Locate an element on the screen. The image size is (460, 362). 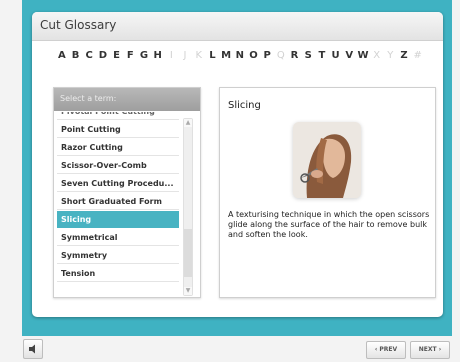
title-bar: Cut Glossary is located at coordinates (237, 26).